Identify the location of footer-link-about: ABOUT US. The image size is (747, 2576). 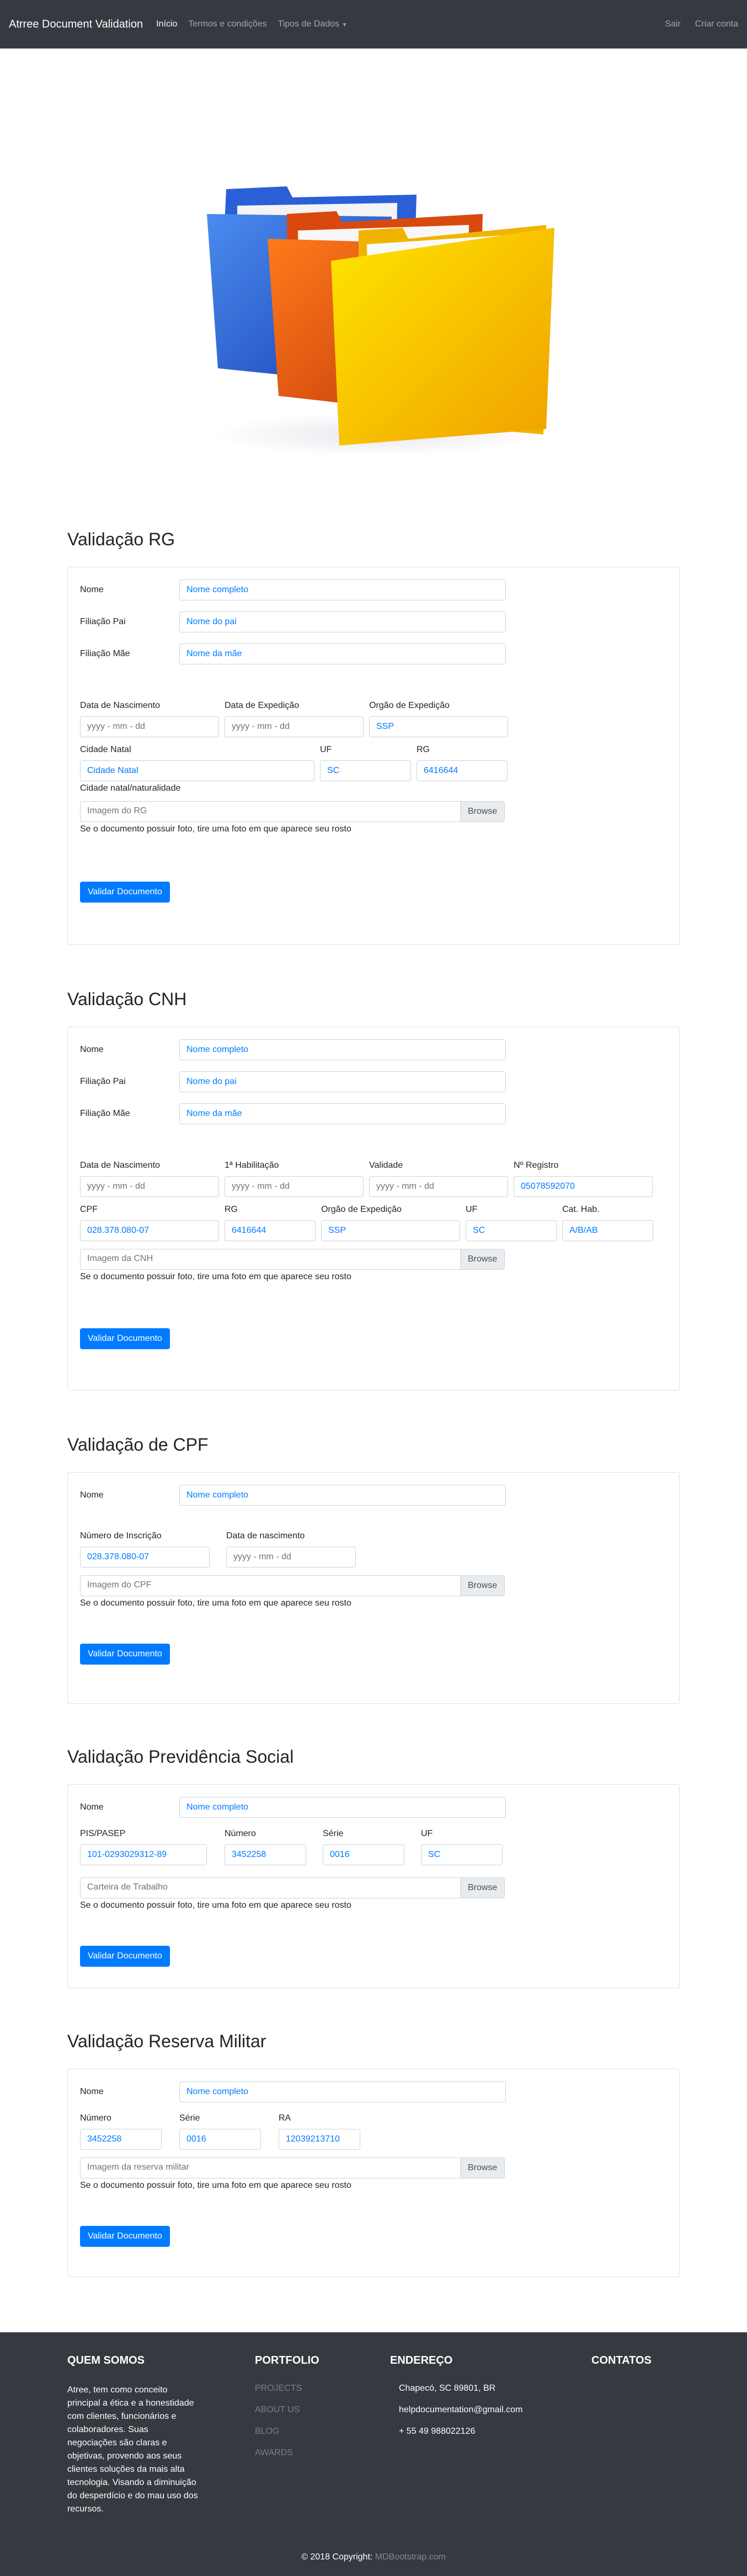
(322, 2410).